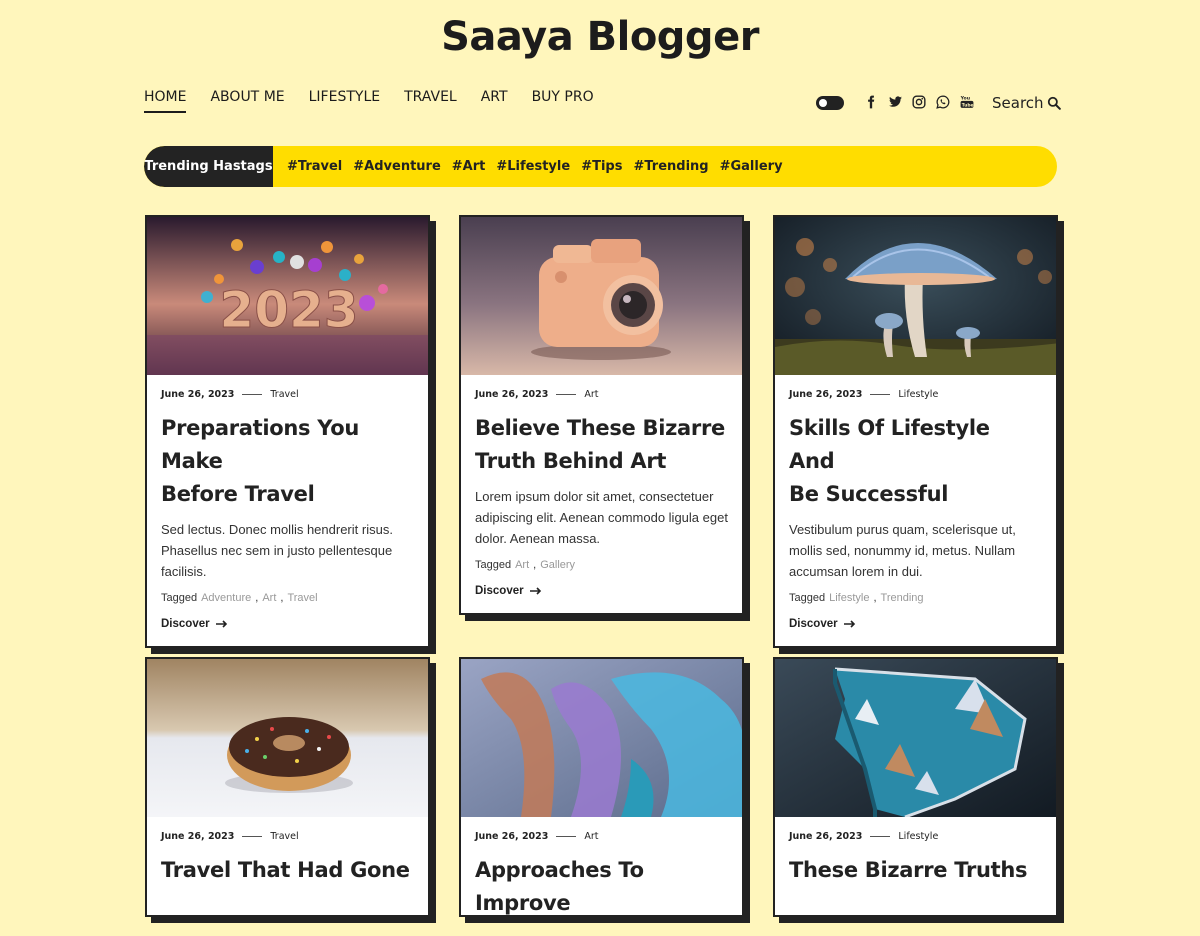 The image size is (1200, 936). Describe the element at coordinates (601, 296) in the screenshot. I see `post-image-camera` at that location.